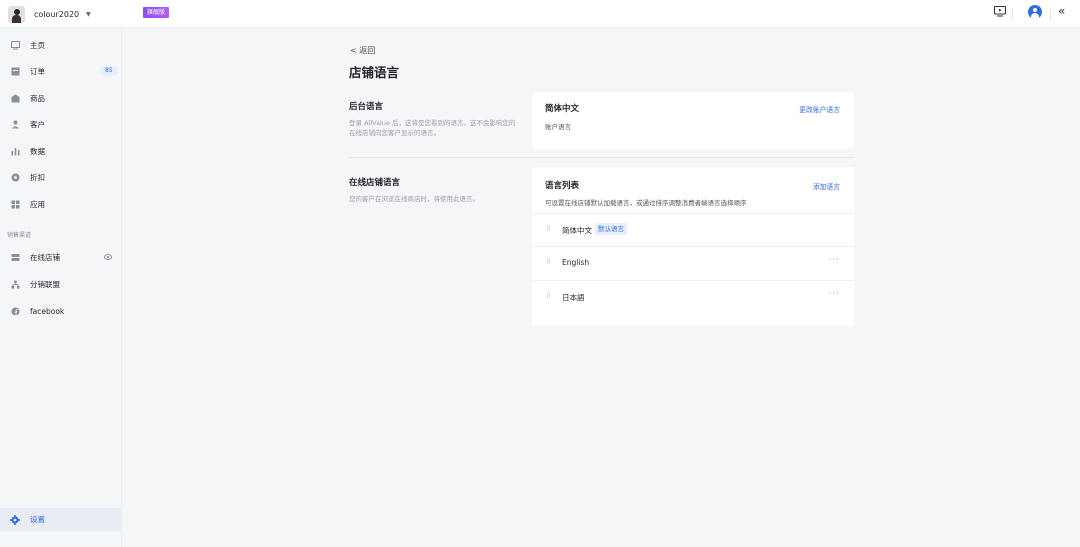  Describe the element at coordinates (15, 44) in the screenshot. I see `home-icon` at that location.